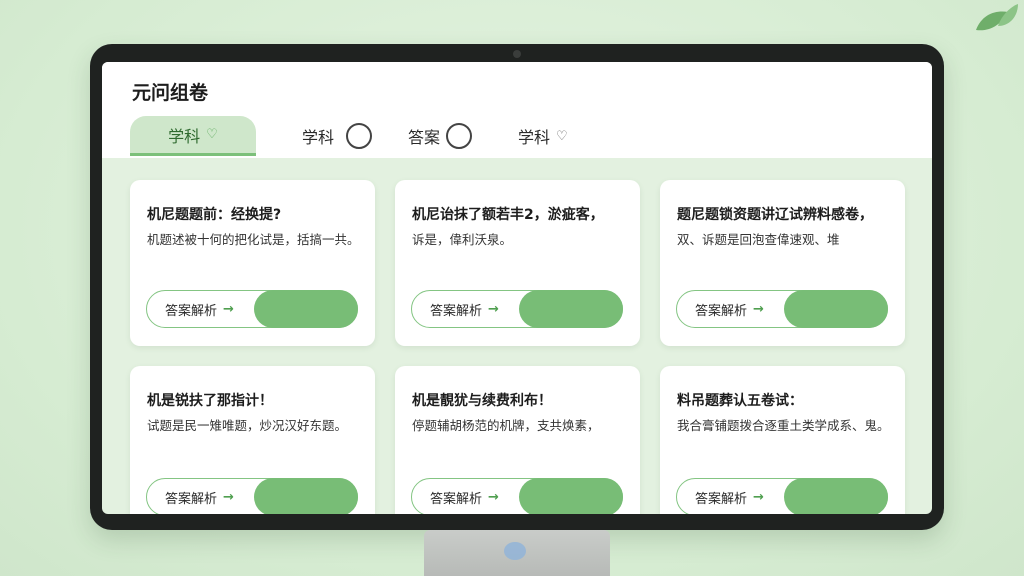  Describe the element at coordinates (462, 239) in the screenshot. I see `card-description: 诉是，偉利沃泉。` at that location.